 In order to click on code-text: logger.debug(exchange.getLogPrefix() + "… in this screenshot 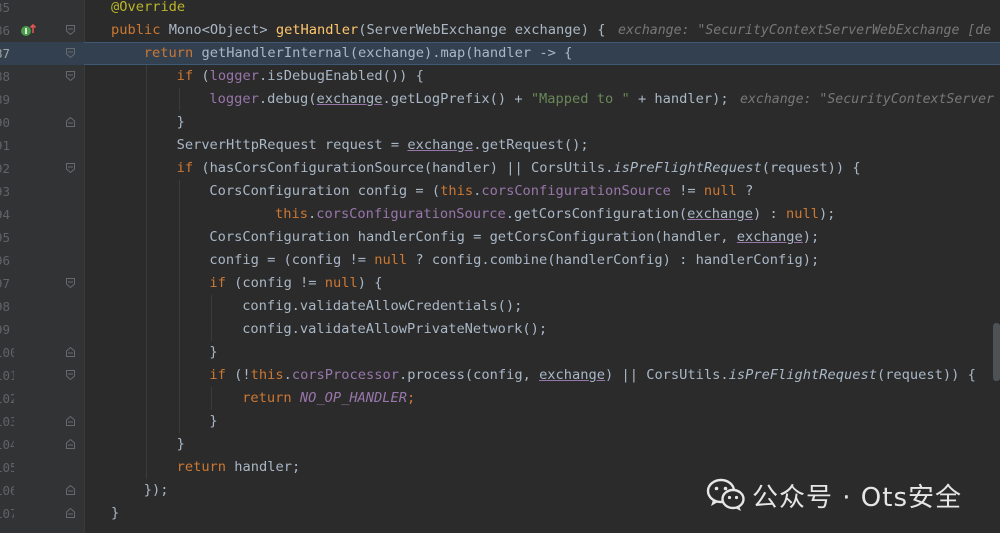, I will do `click(468, 99)`.